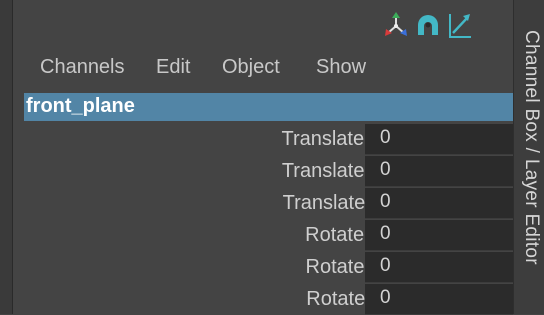 Image resolution: width=544 pixels, height=315 pixels. What do you see at coordinates (396, 25) in the screenshot?
I see `axis-transform-icon` at bounding box center [396, 25].